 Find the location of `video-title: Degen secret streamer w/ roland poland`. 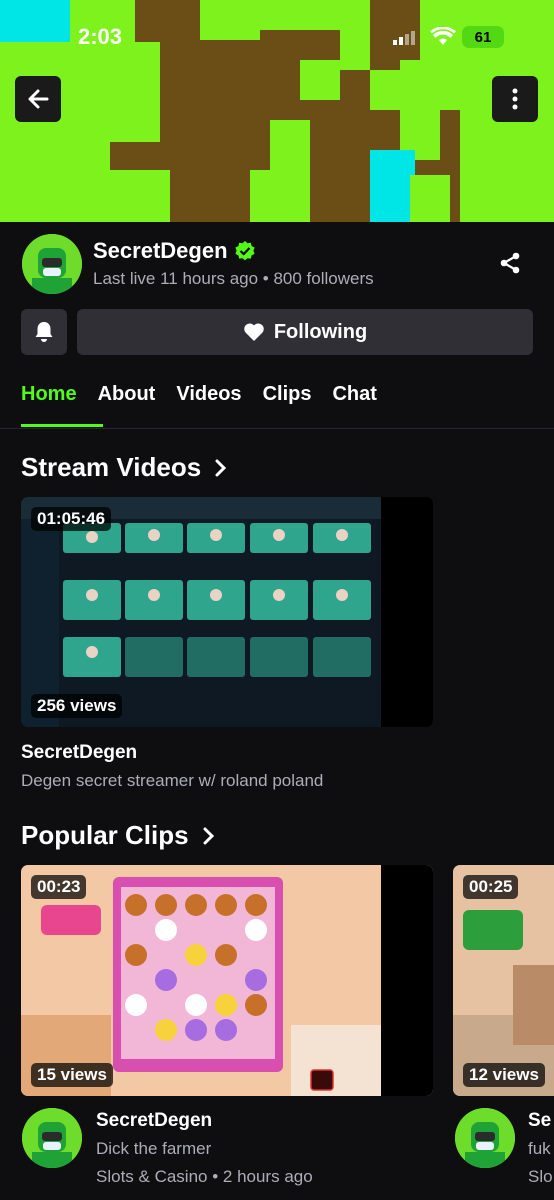

video-title: Degen secret streamer w/ roland poland is located at coordinates (172, 781).